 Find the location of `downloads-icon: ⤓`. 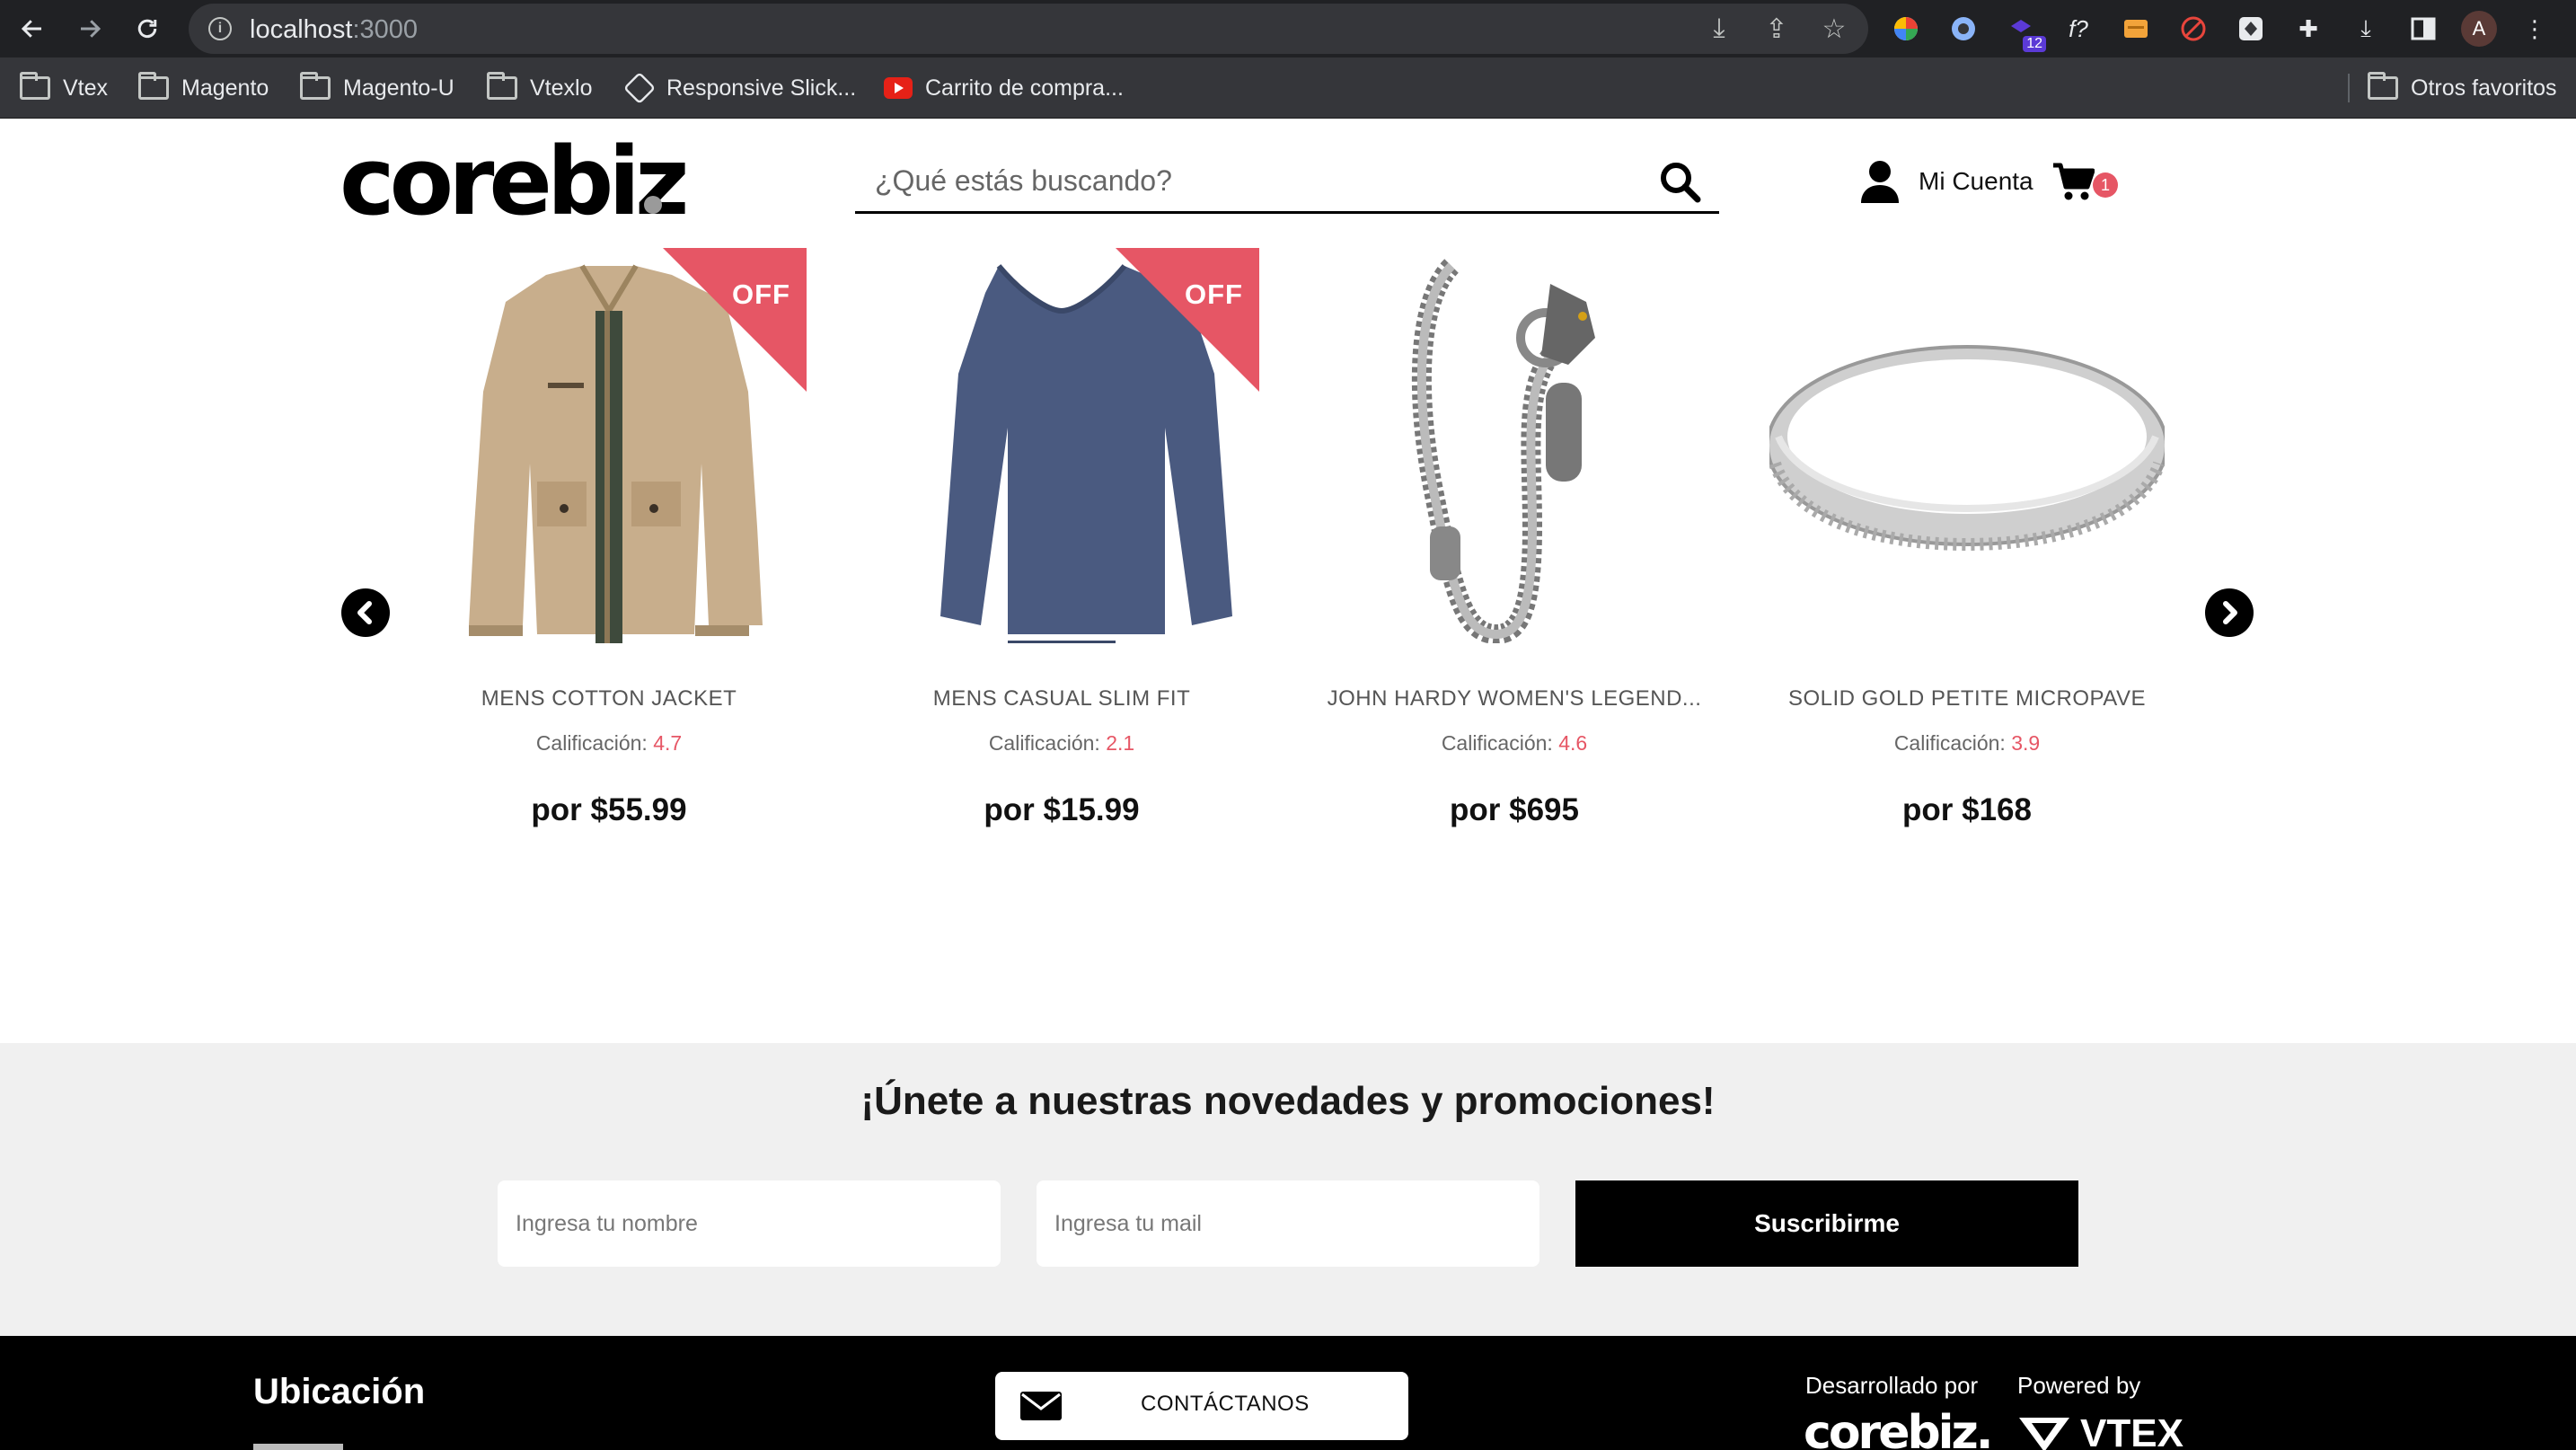

downloads-icon: ⤓ is located at coordinates (2366, 29).